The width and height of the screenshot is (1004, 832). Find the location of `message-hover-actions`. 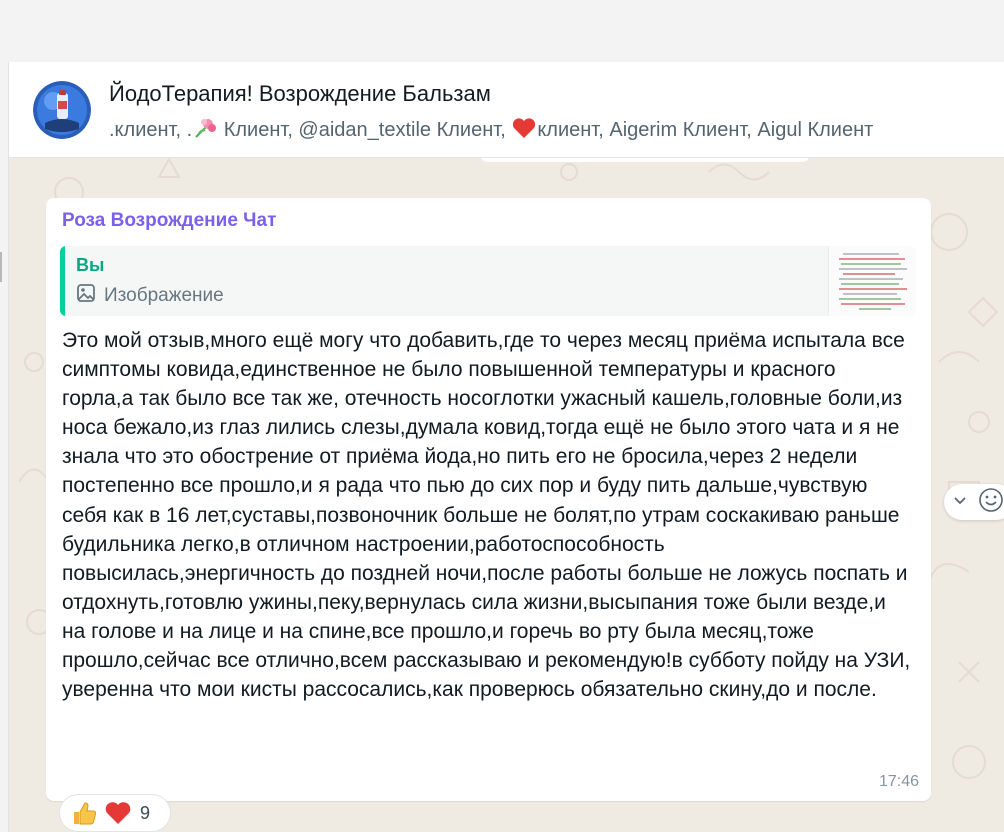

message-hover-actions is located at coordinates (974, 502).